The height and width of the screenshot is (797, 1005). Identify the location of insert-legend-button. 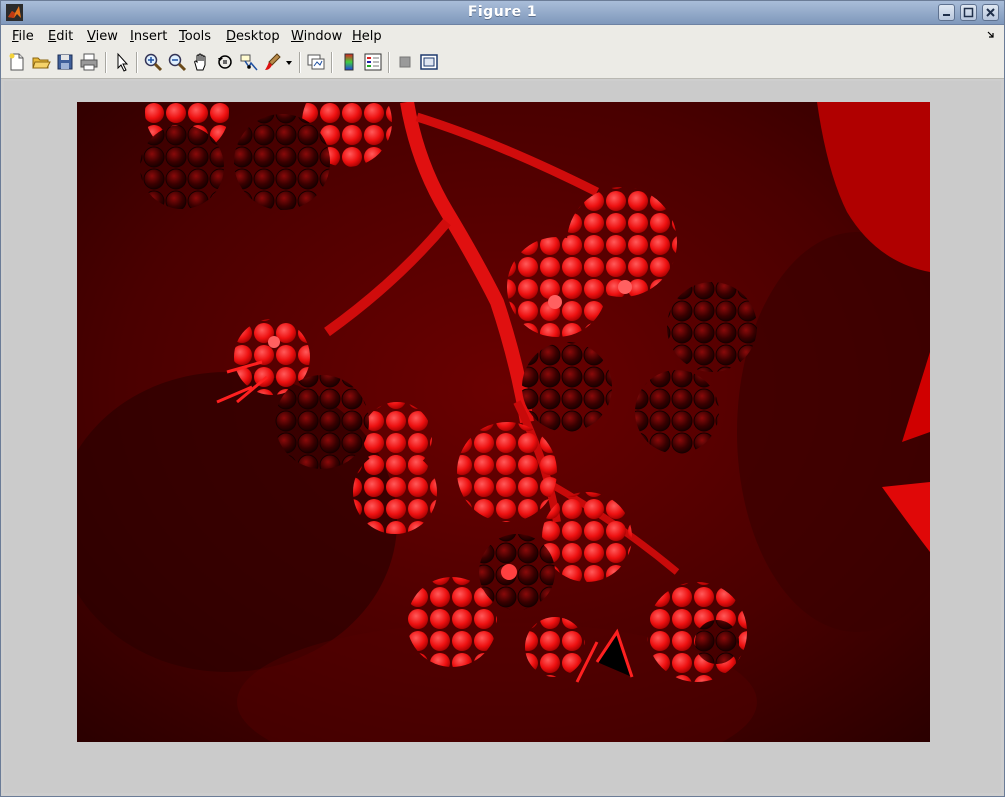
(373, 62).